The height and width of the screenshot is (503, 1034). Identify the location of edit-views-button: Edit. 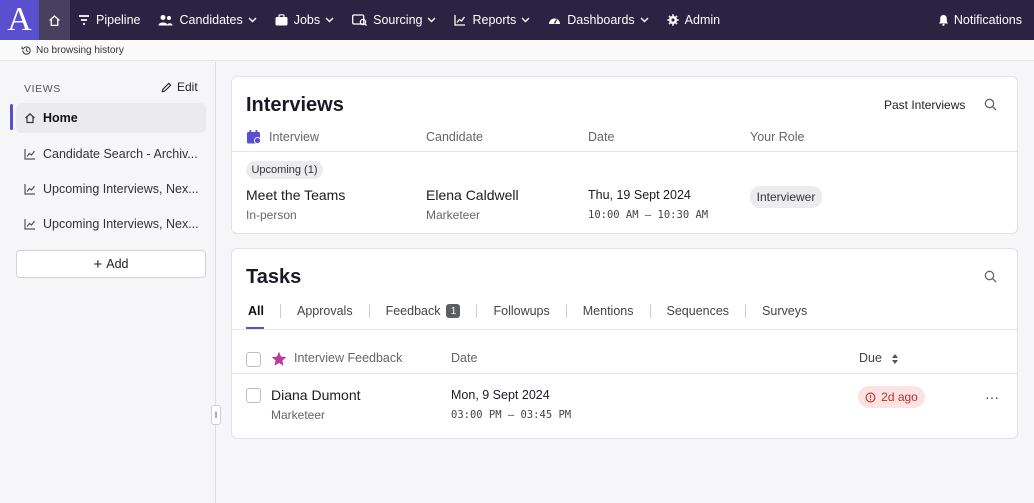
(179, 87).